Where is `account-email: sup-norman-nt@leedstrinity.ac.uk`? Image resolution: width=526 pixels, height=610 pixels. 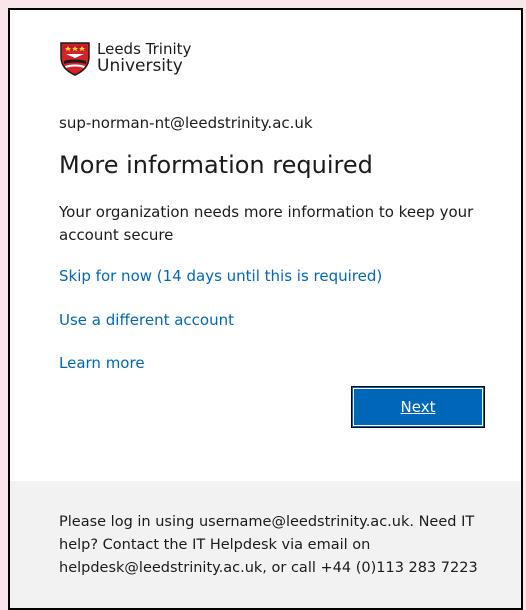 account-email: sup-norman-nt@leedstrinity.ac.uk is located at coordinates (186, 123).